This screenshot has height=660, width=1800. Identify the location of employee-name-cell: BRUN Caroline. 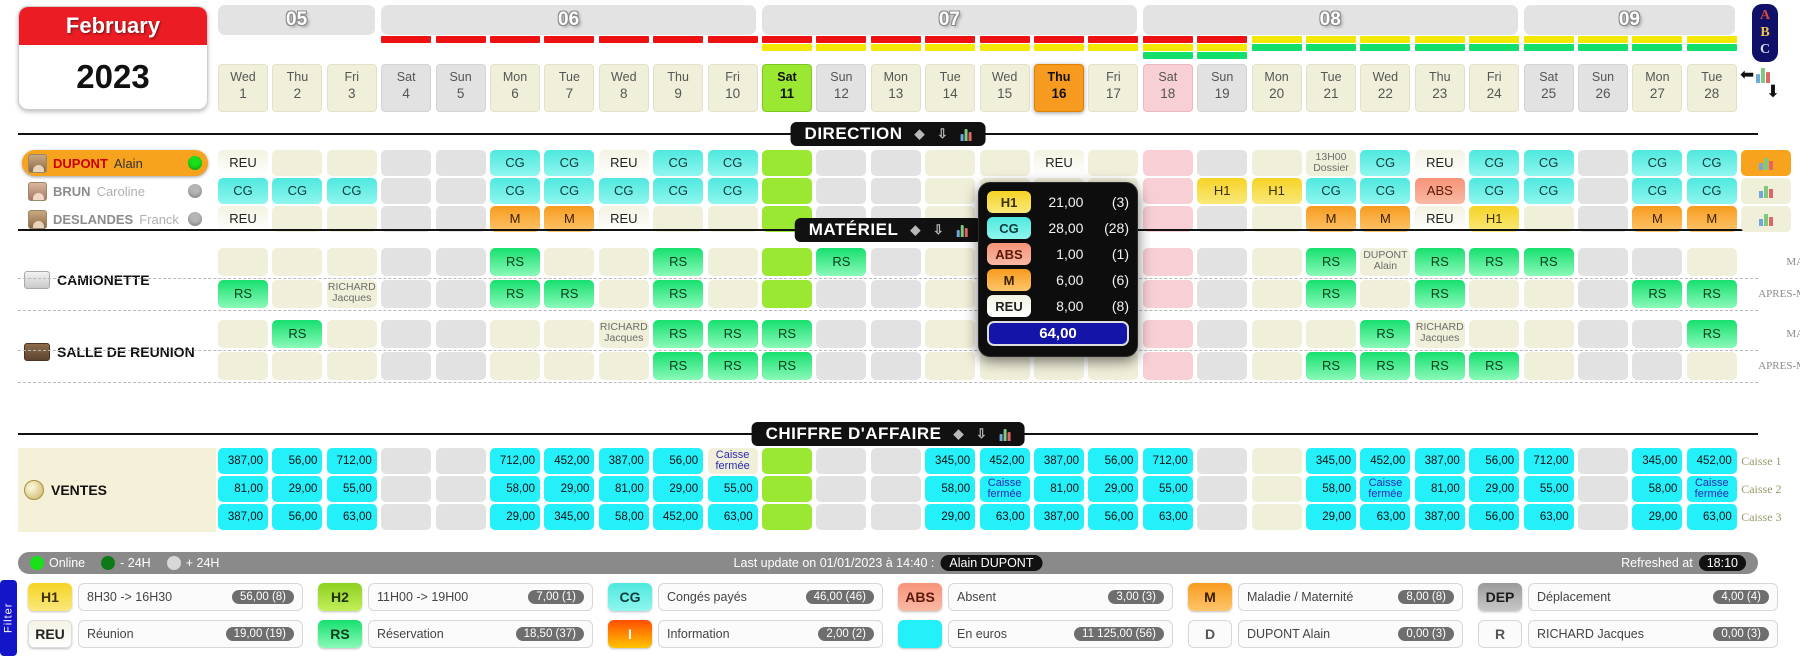
(115, 191).